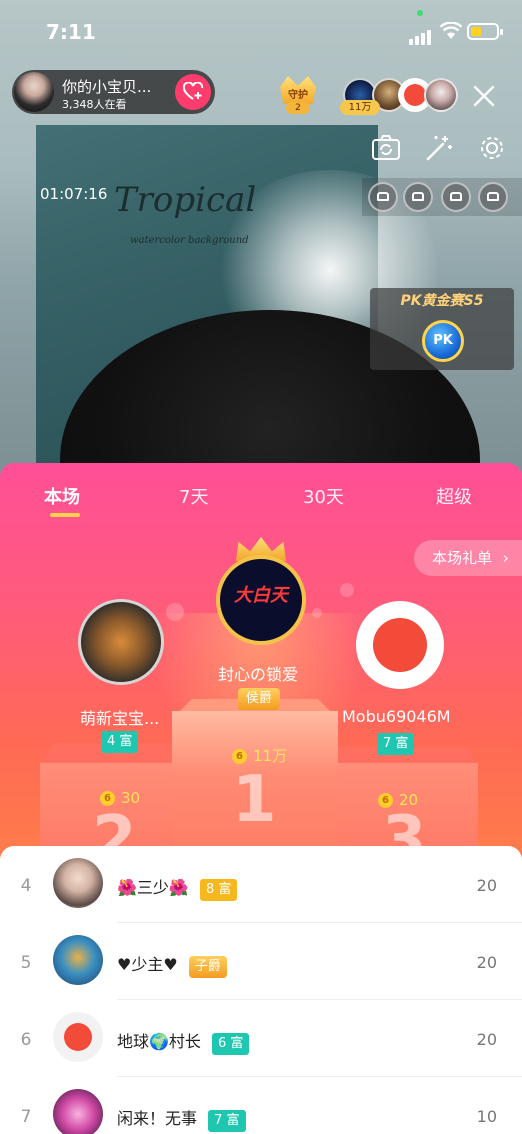 The height and width of the screenshot is (1134, 522). What do you see at coordinates (298, 108) in the screenshot?
I see `guard-count: 2` at bounding box center [298, 108].